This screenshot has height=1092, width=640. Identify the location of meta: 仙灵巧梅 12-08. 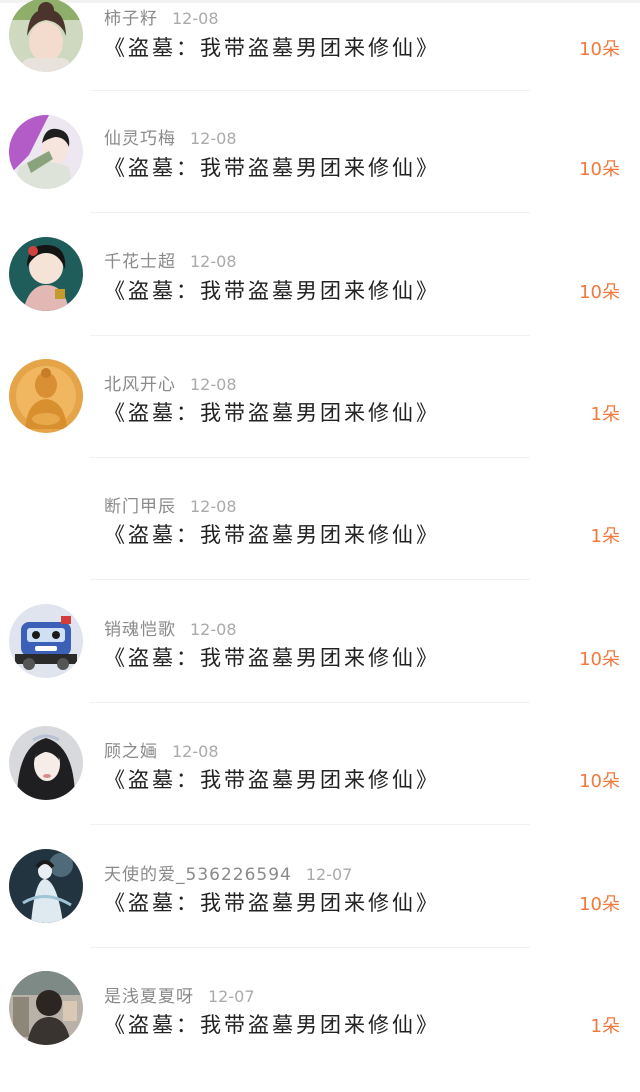
(170, 136).